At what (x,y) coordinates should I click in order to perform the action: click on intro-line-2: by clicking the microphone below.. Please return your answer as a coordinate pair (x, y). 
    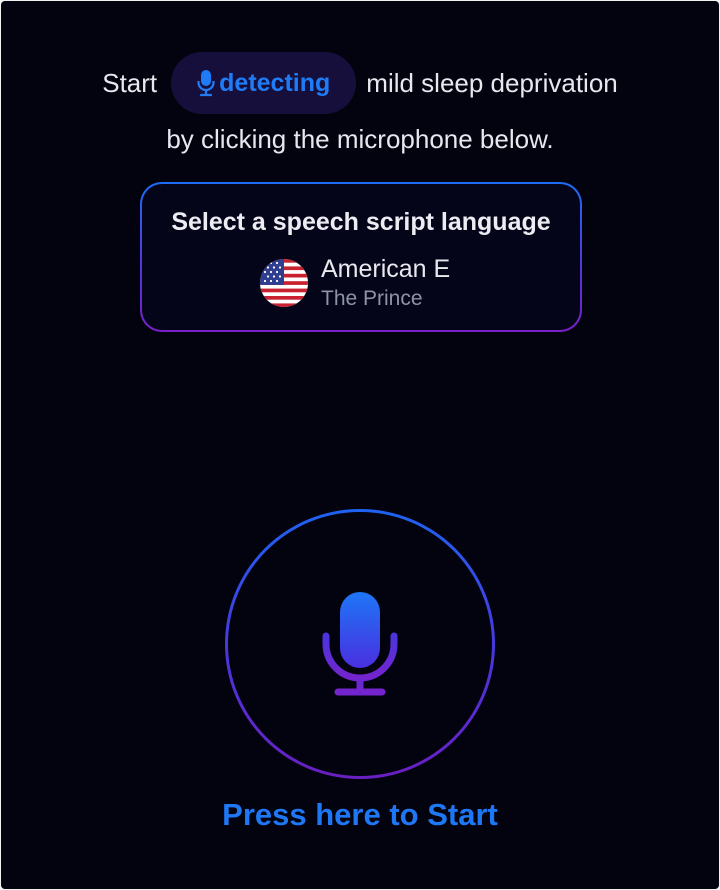
    Looking at the image, I should click on (360, 139).